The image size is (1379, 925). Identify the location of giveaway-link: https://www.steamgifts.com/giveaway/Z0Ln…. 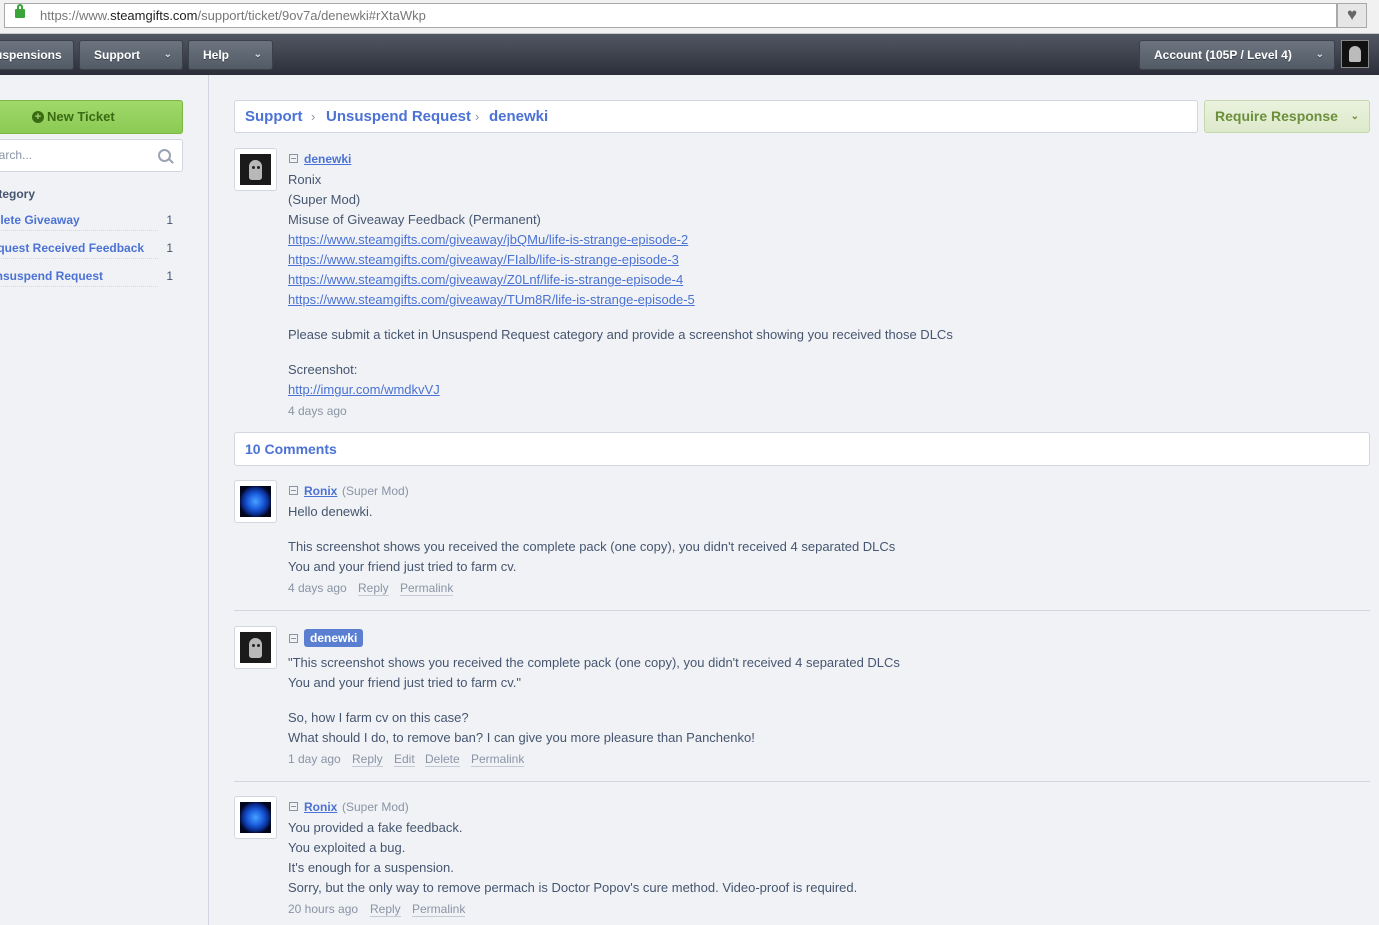
(485, 279).